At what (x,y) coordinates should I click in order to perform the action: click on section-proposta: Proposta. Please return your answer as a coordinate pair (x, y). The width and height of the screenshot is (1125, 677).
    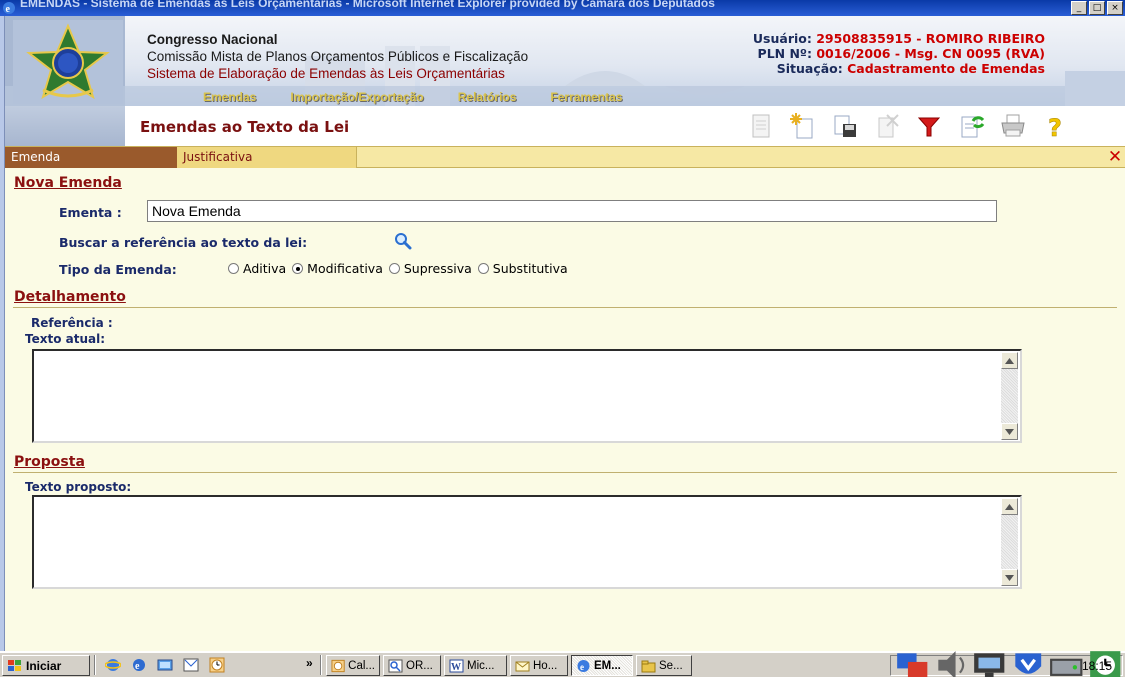
    Looking at the image, I should click on (49, 462).